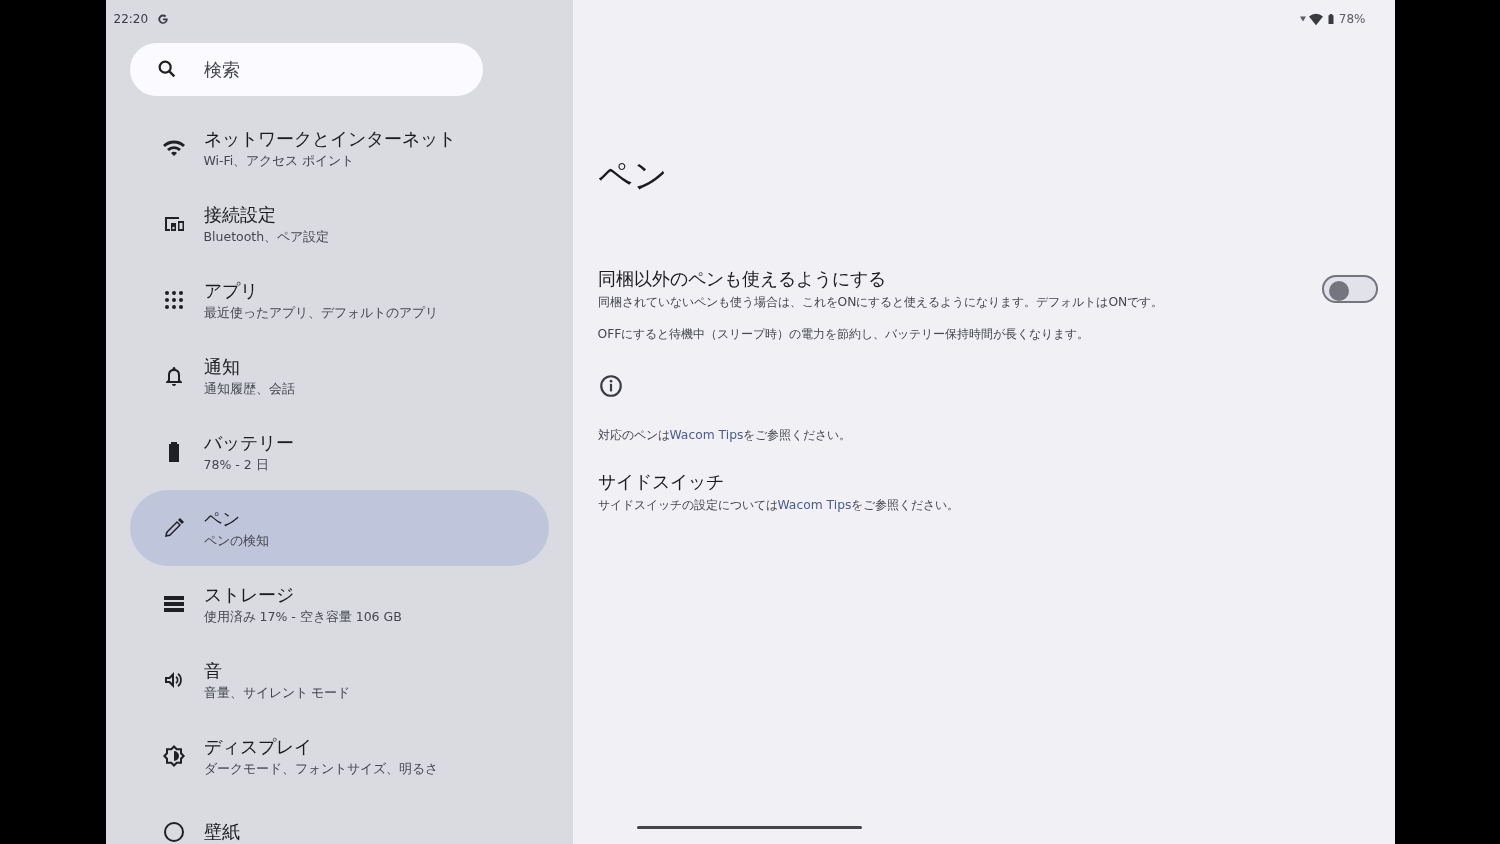  What do you see at coordinates (236, 465) in the screenshot?
I see `item-subtitle: 78% - 2 日` at bounding box center [236, 465].